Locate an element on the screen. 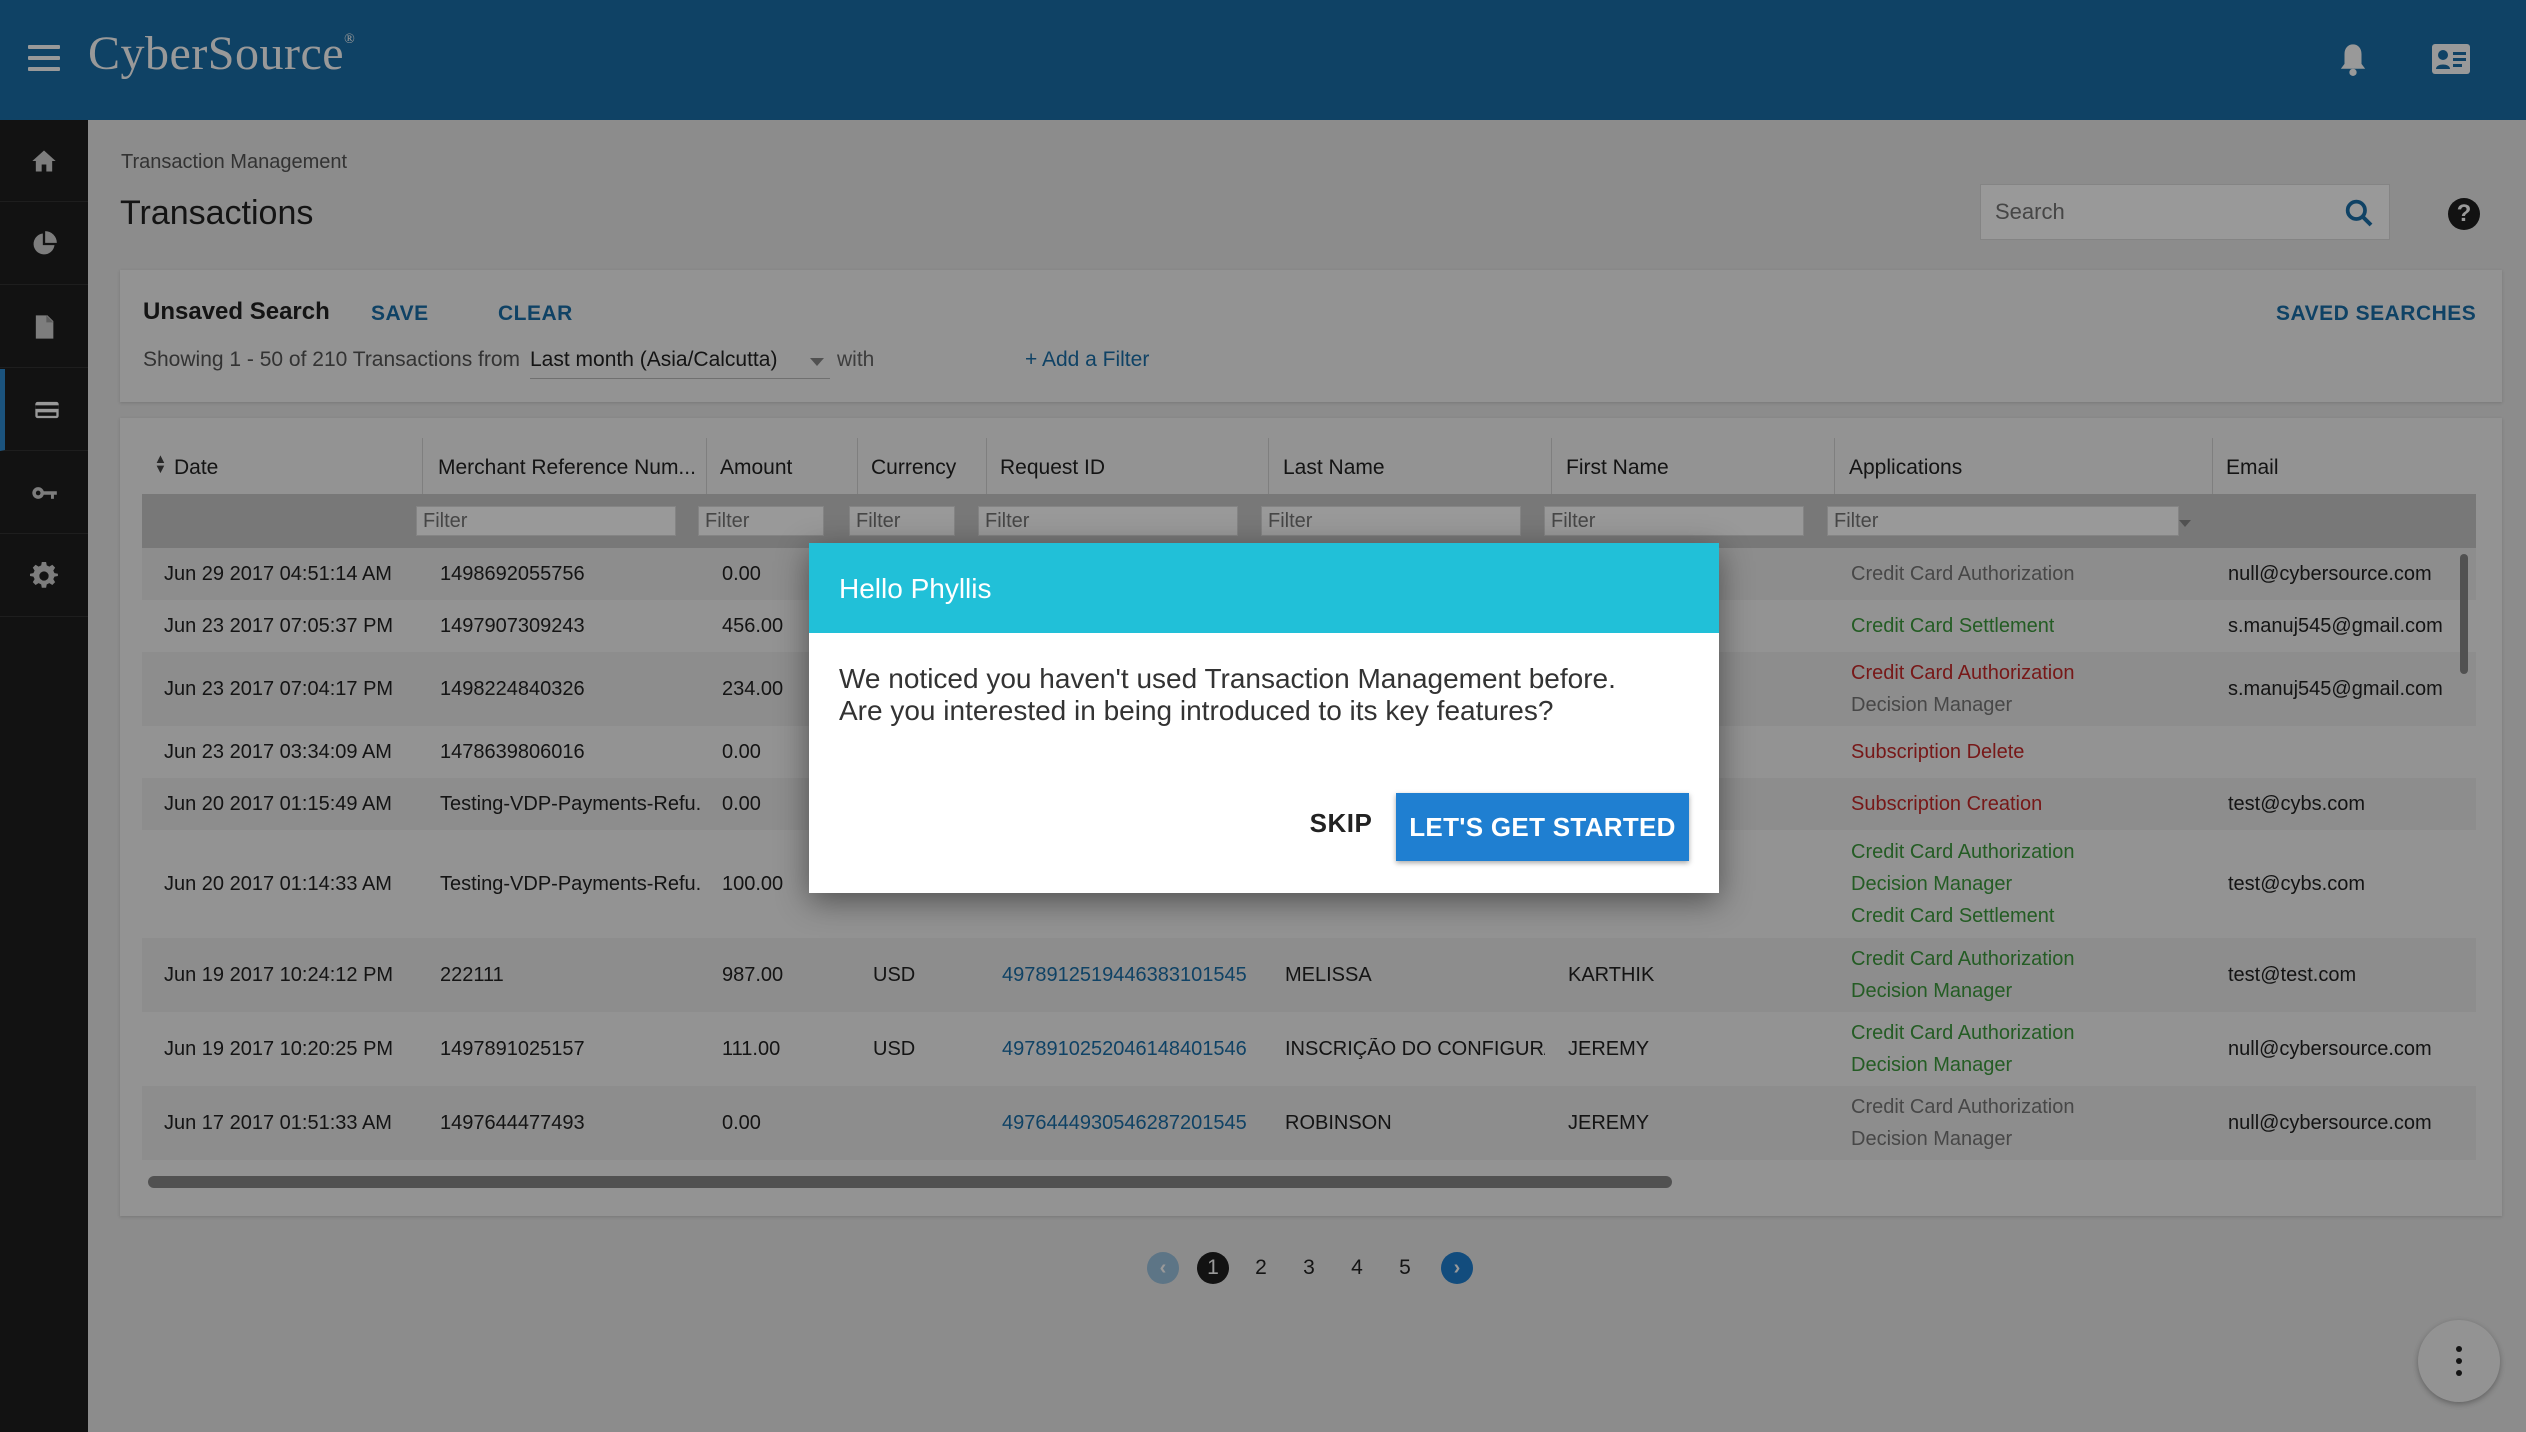 The height and width of the screenshot is (1432, 2526). skip-button: SKIP is located at coordinates (1341, 823).